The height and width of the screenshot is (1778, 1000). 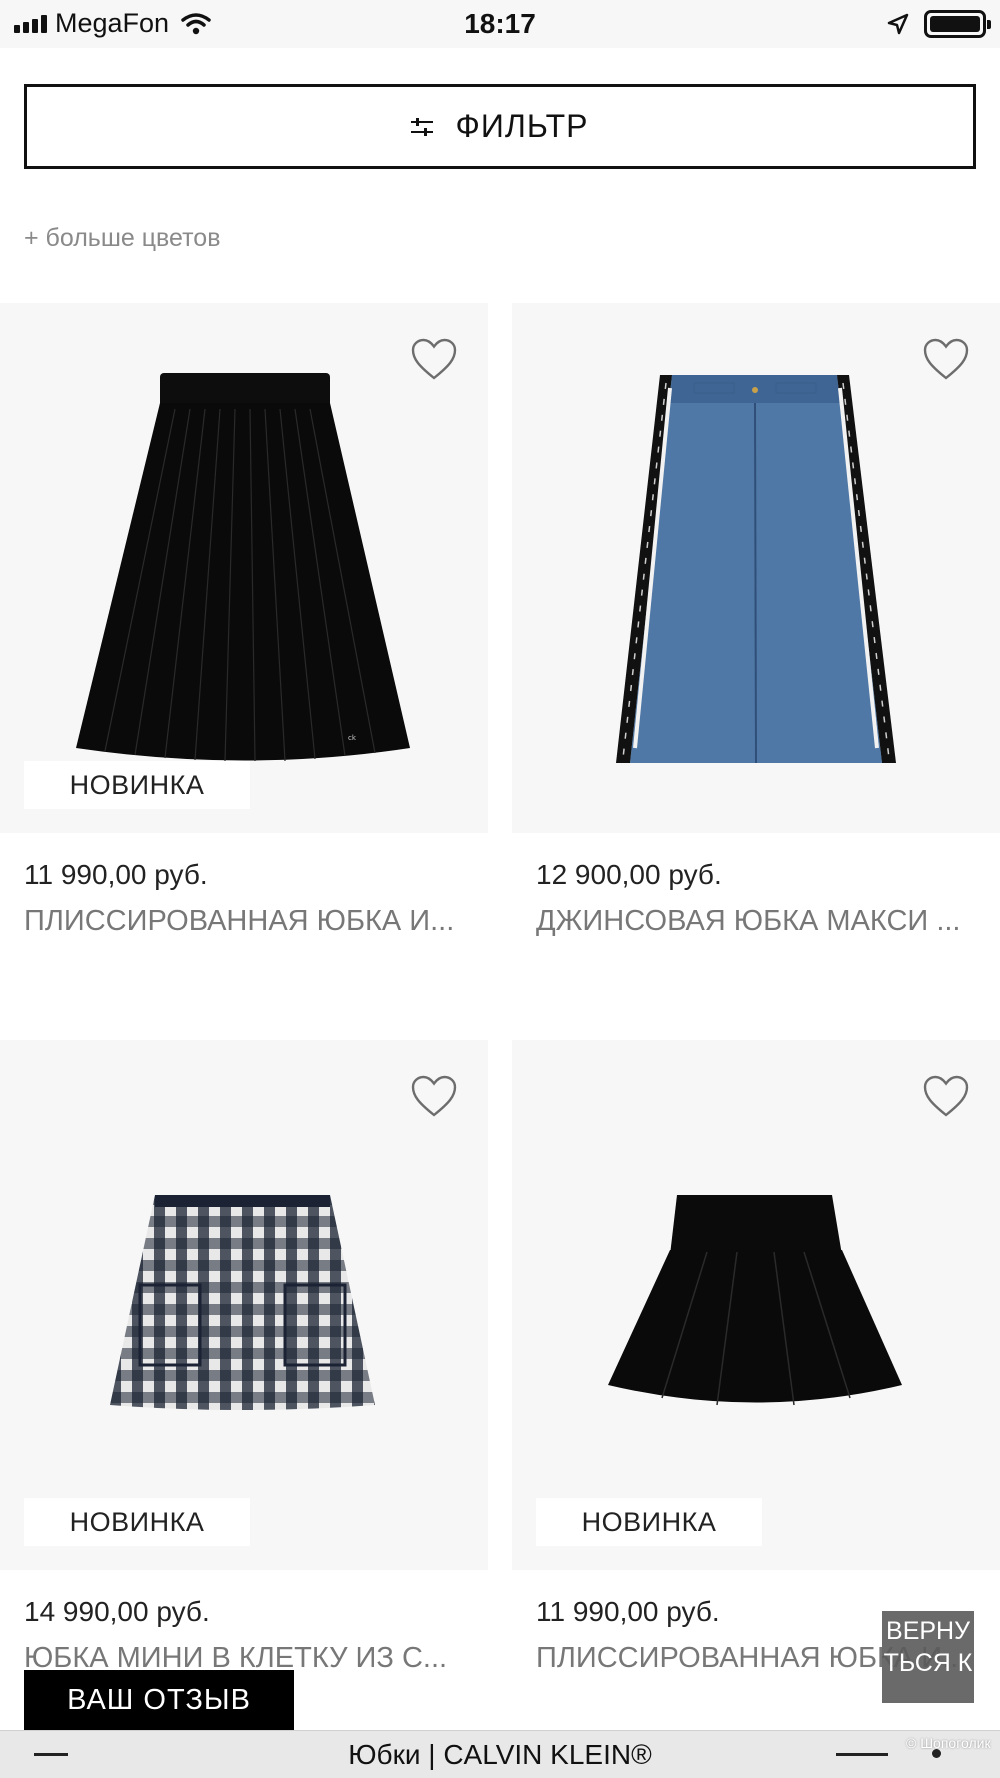 I want to click on feedback-button: ВАШ ОТЗЫВ, so click(x=159, y=1700).